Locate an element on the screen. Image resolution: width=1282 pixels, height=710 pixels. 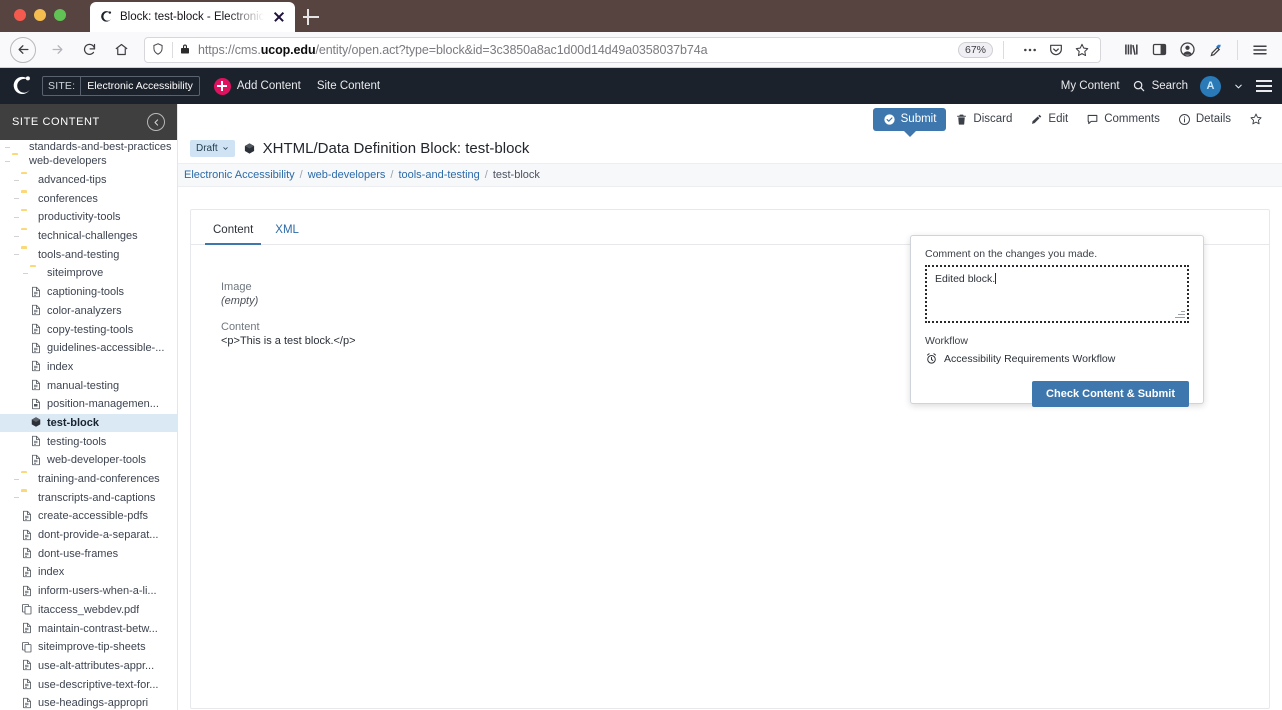
cascade-logo is located at coordinates (22, 86).